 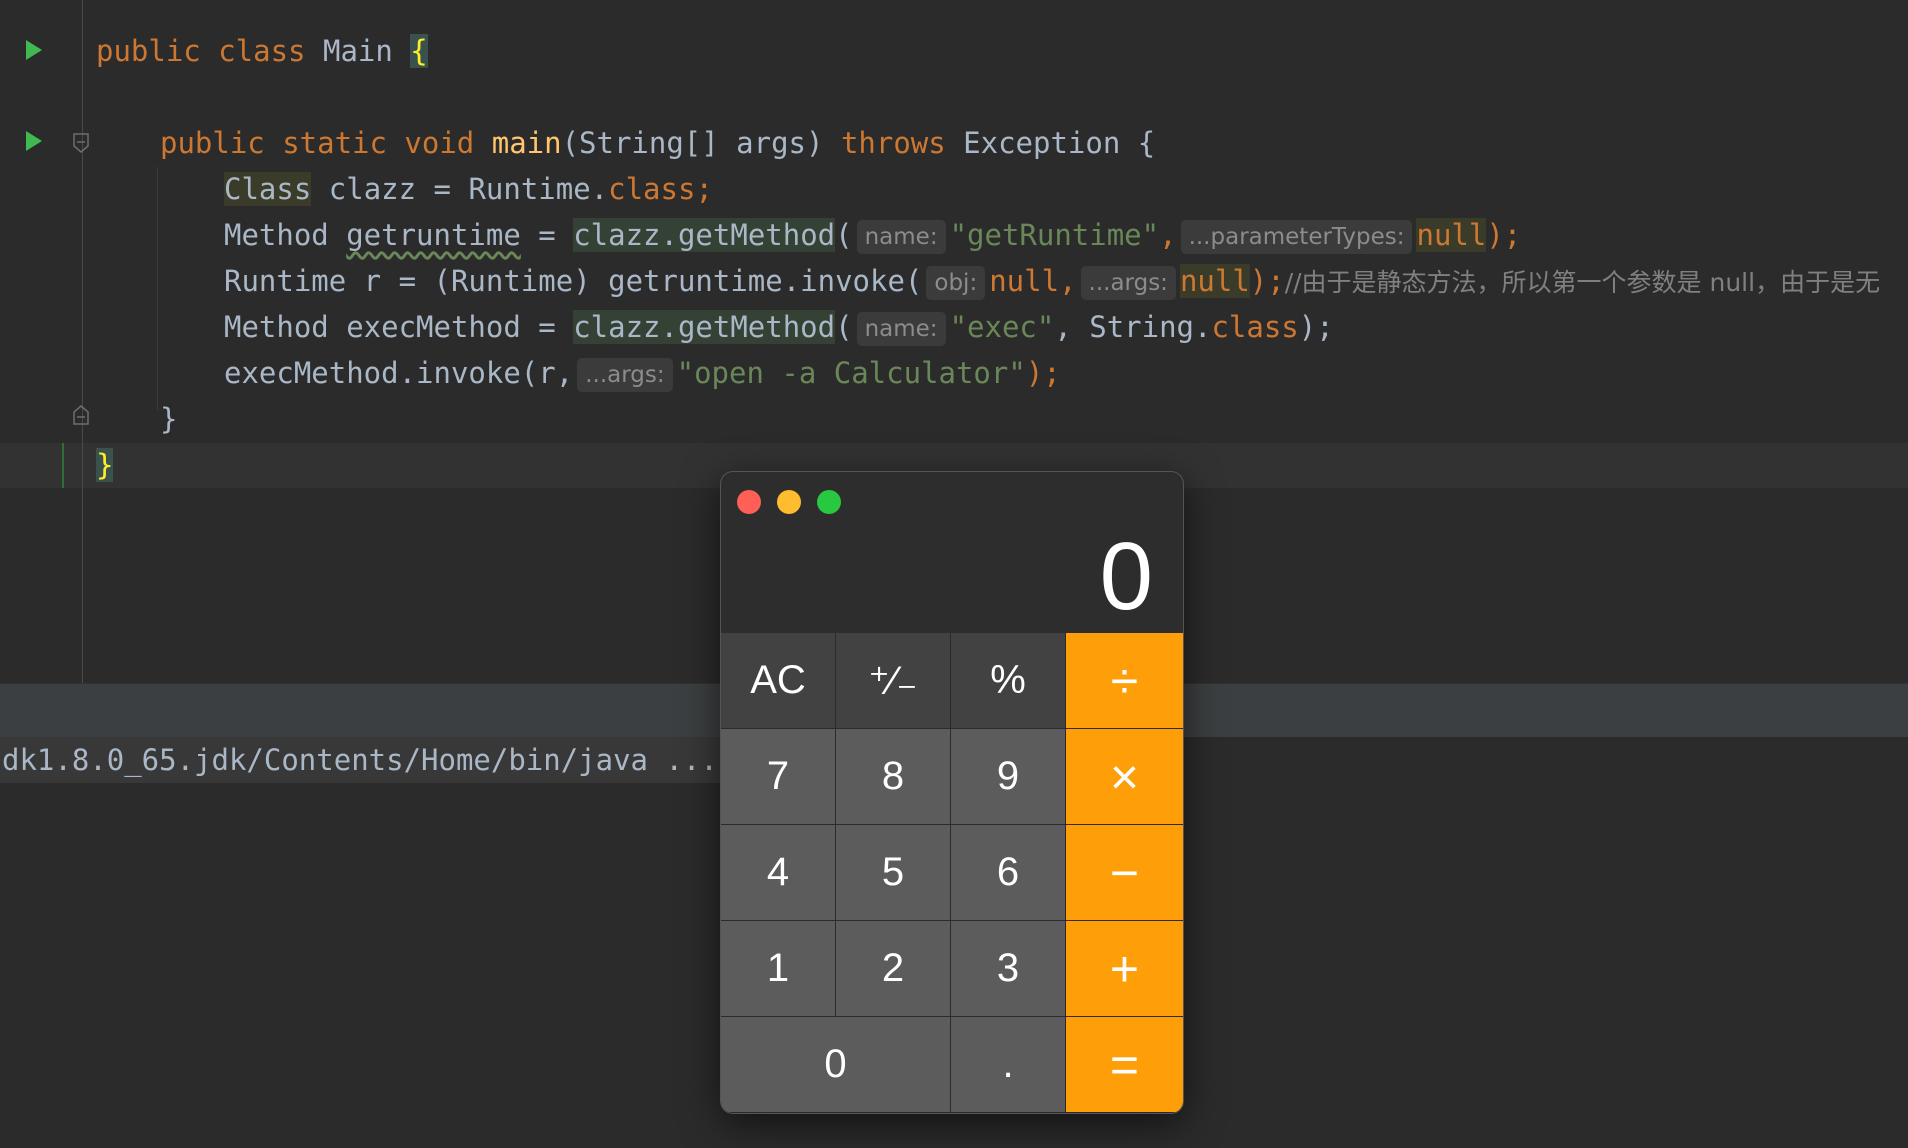 I want to click on code-text: Exception {, so click(x=1050, y=143).